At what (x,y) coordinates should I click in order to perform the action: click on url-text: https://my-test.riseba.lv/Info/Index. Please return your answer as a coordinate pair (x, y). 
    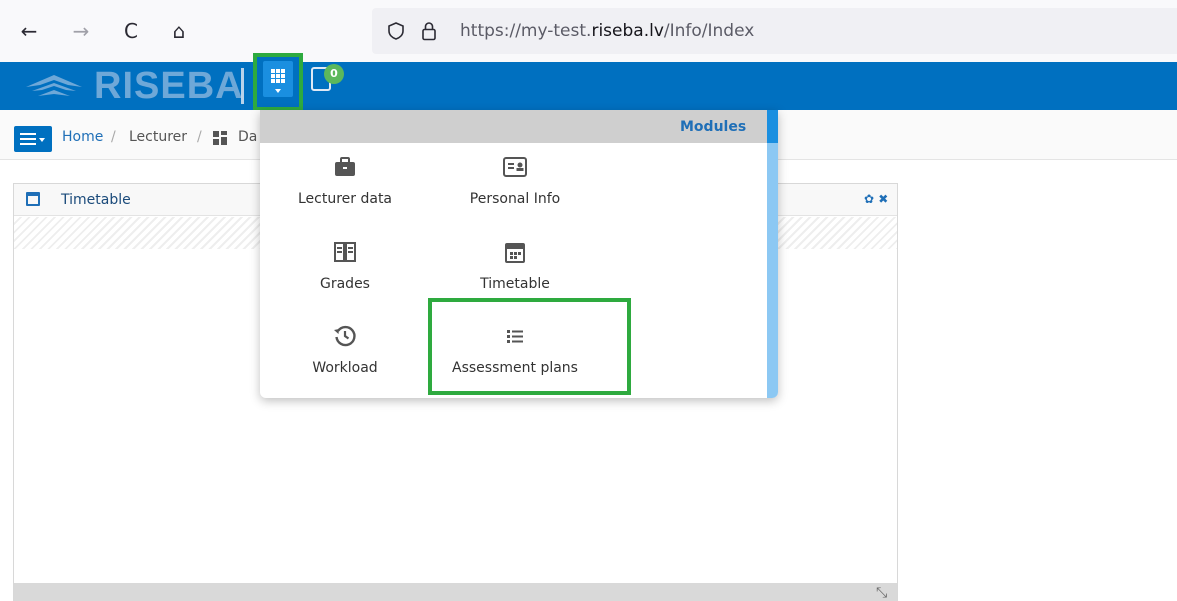
    Looking at the image, I should click on (607, 31).